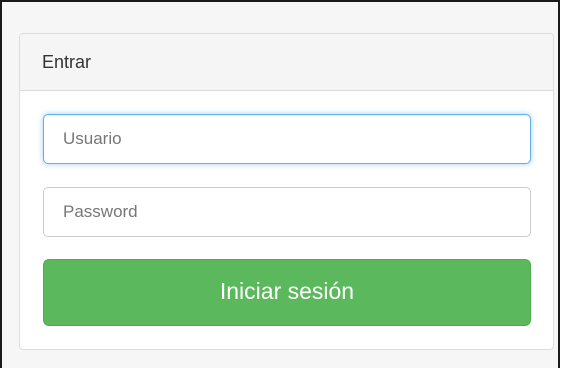 The image size is (562, 368). Describe the element at coordinates (286, 62) in the screenshot. I see `panel-title: Entrar` at that location.